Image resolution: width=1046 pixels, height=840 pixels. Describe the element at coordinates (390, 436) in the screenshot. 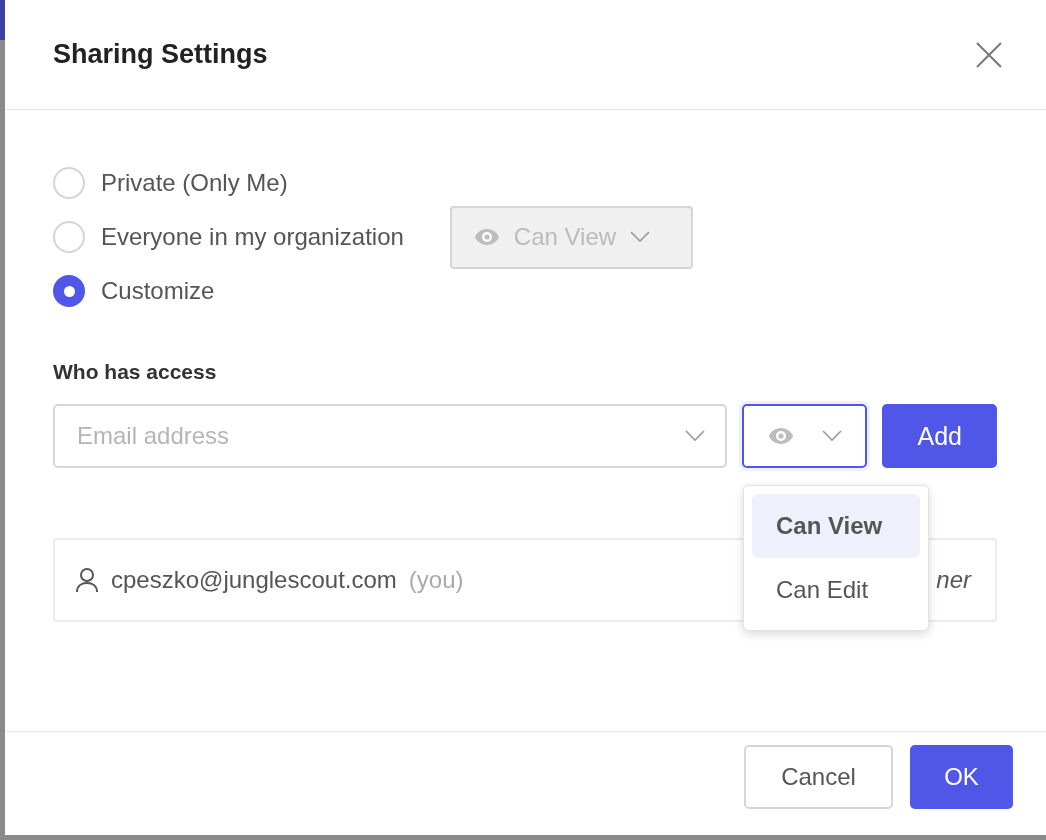

I see `email-field: Email address` at that location.